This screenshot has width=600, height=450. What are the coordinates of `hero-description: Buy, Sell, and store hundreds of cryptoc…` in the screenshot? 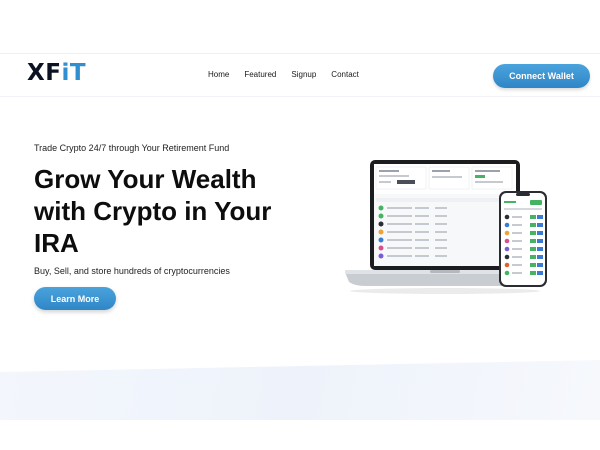 It's located at (132, 271).